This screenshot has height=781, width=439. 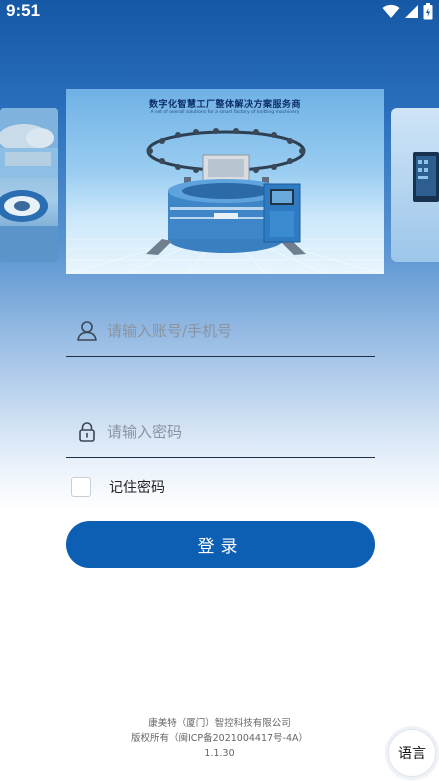 What do you see at coordinates (137, 488) in the screenshot?
I see `remember-password-label: 记住密码` at bounding box center [137, 488].